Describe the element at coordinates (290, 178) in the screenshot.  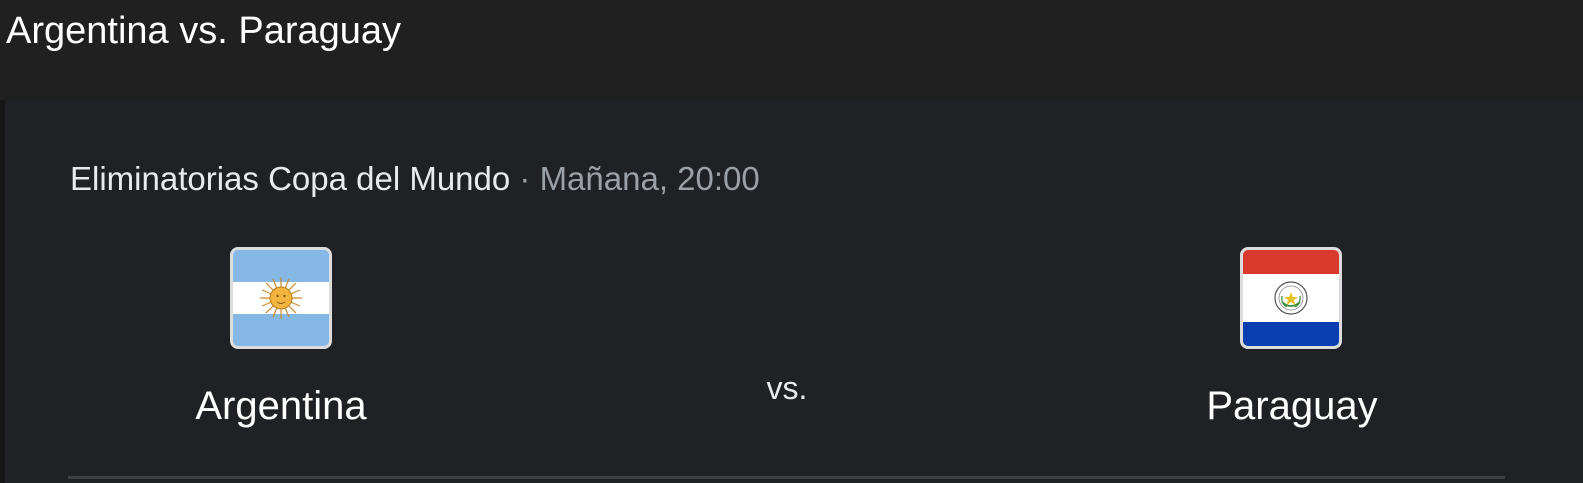
I see `competition-name: Eliminatorias Copa del Mundo` at that location.